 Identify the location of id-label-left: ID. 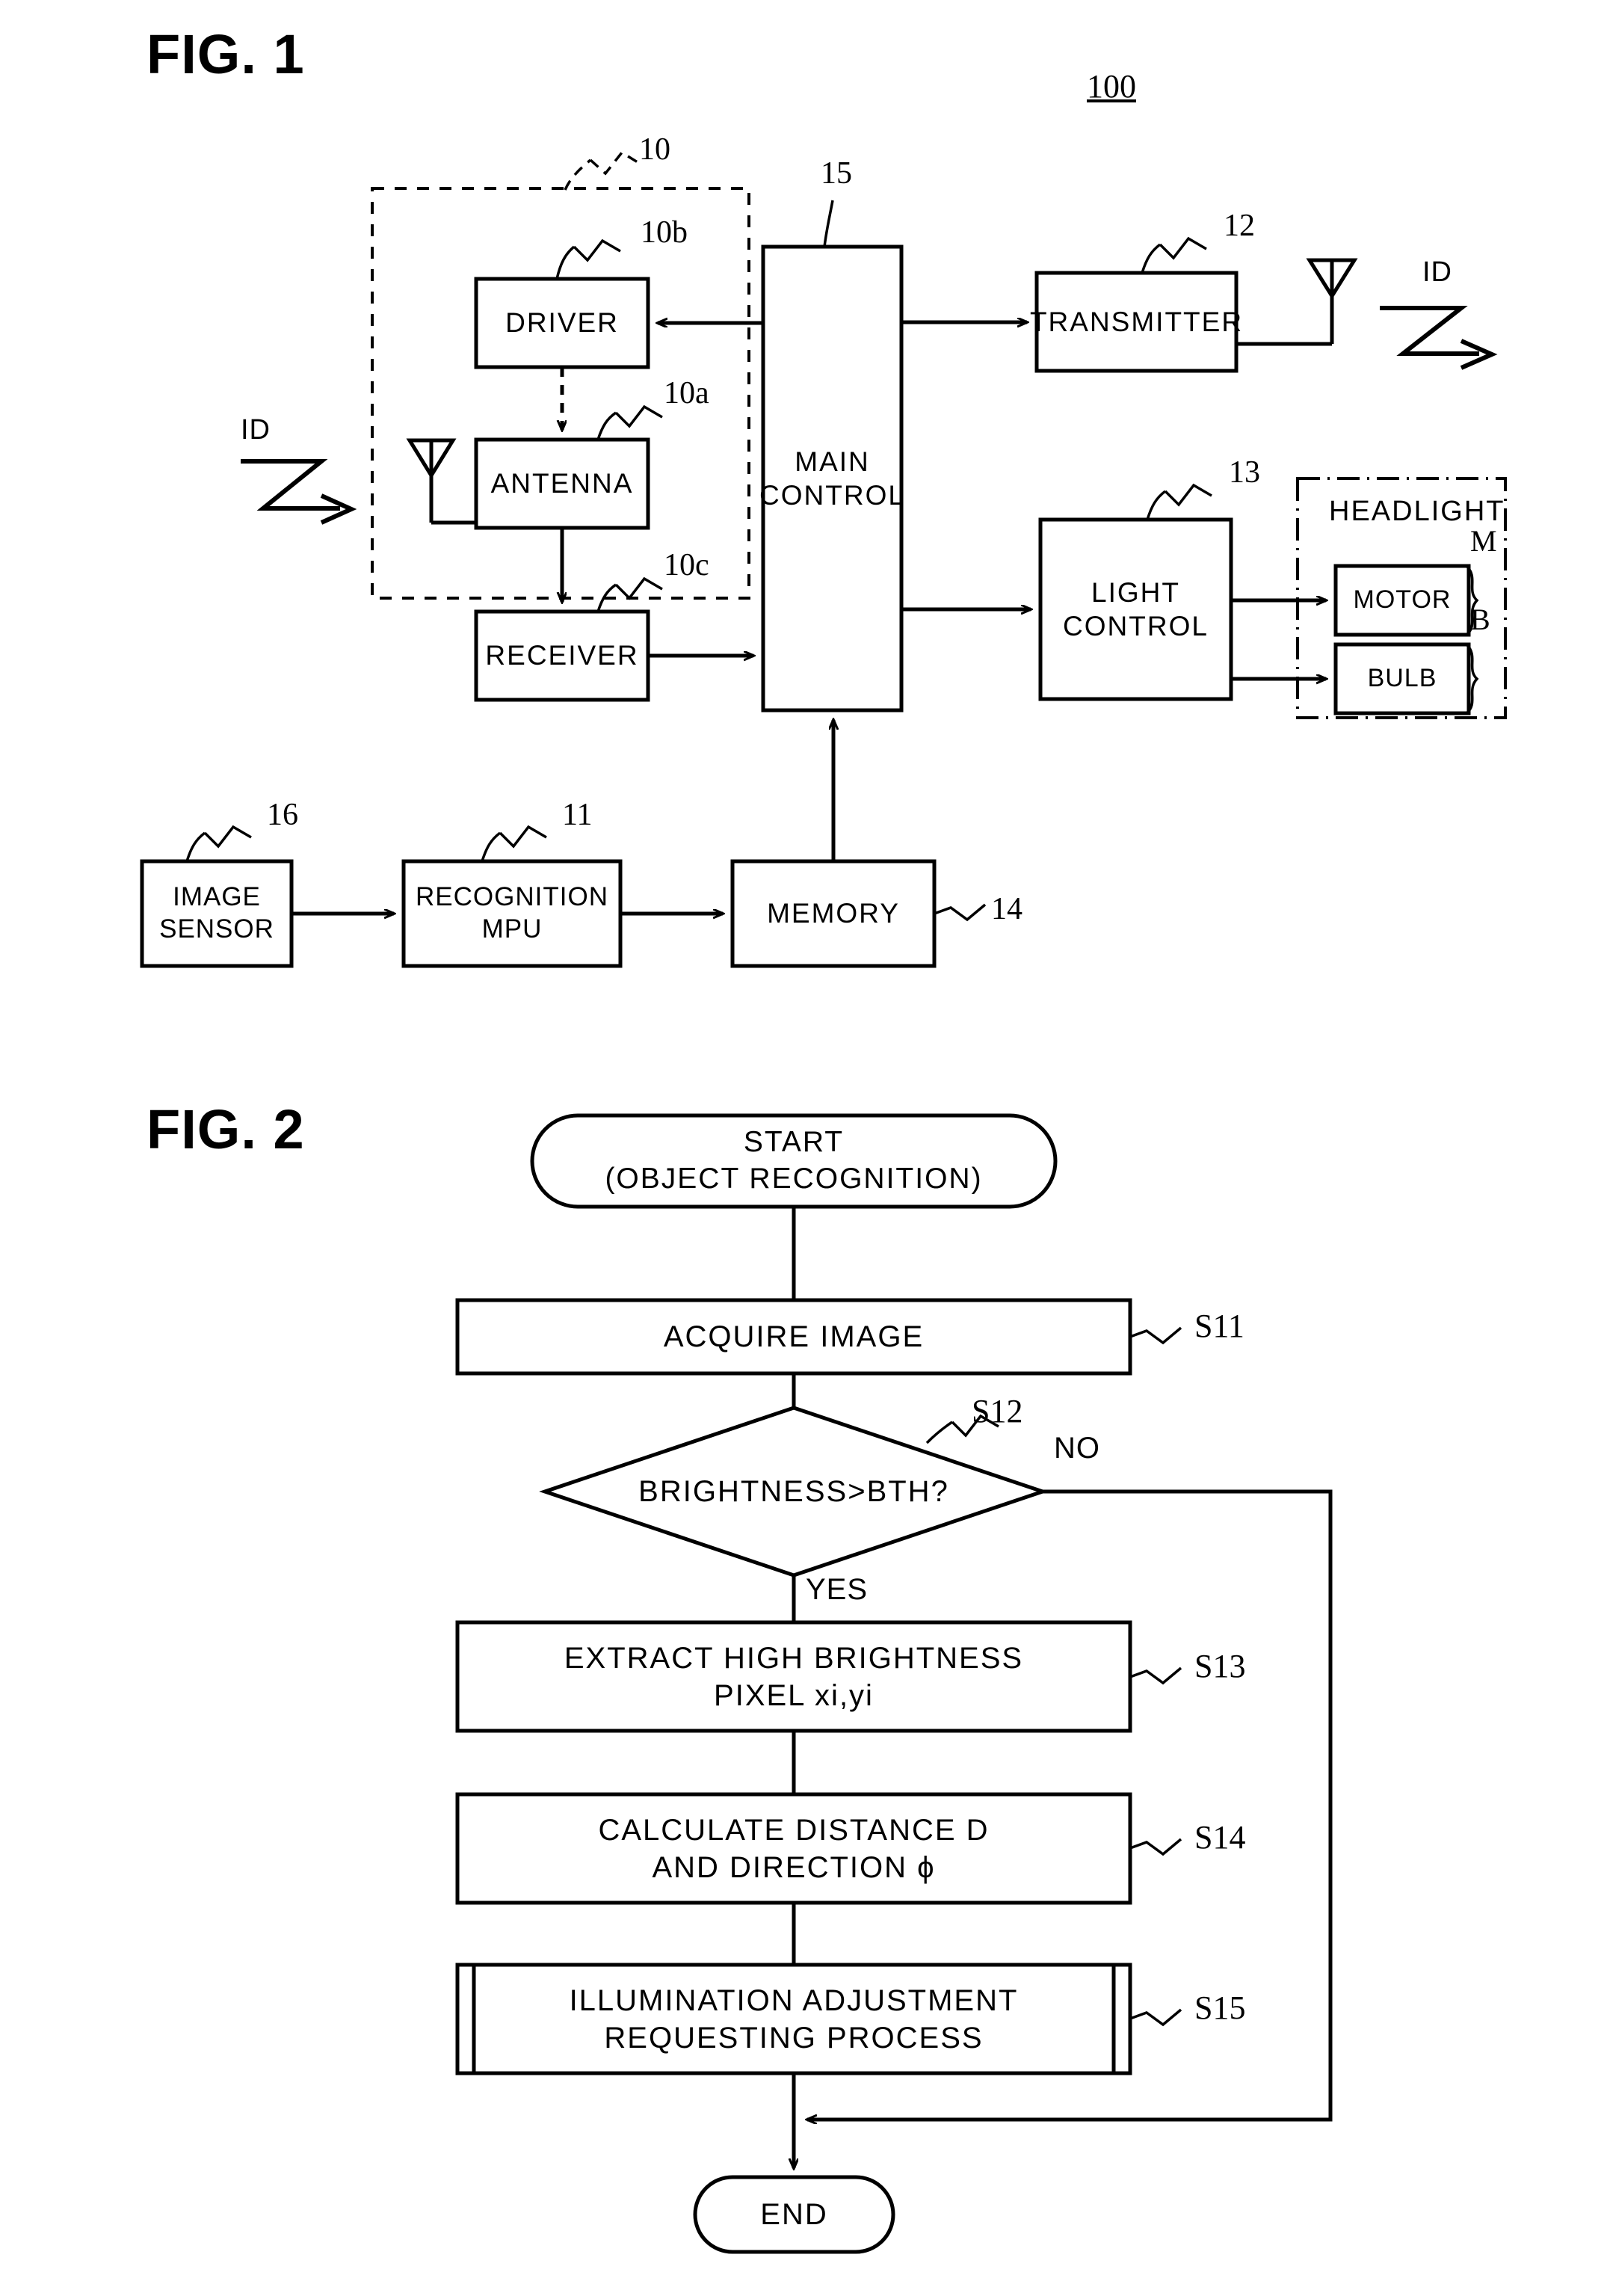
(256, 430).